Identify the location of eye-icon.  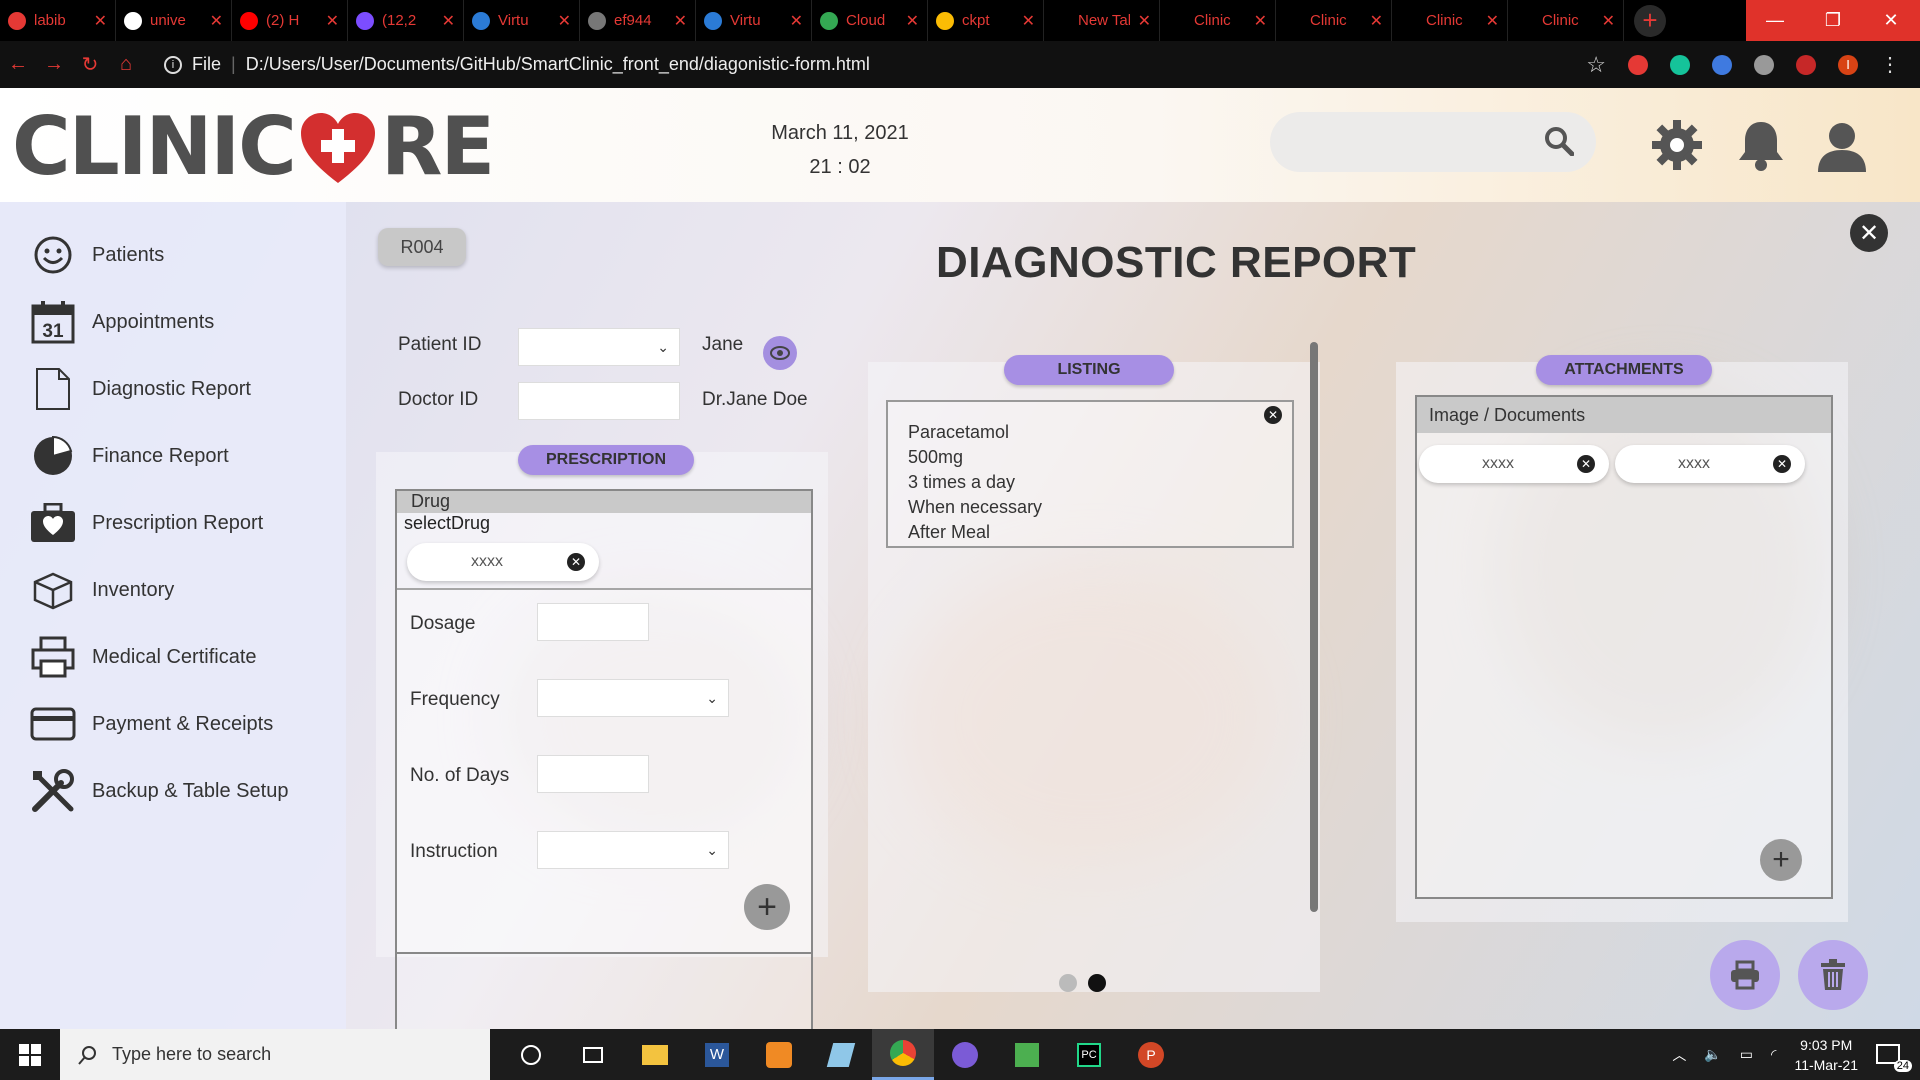
(780, 353).